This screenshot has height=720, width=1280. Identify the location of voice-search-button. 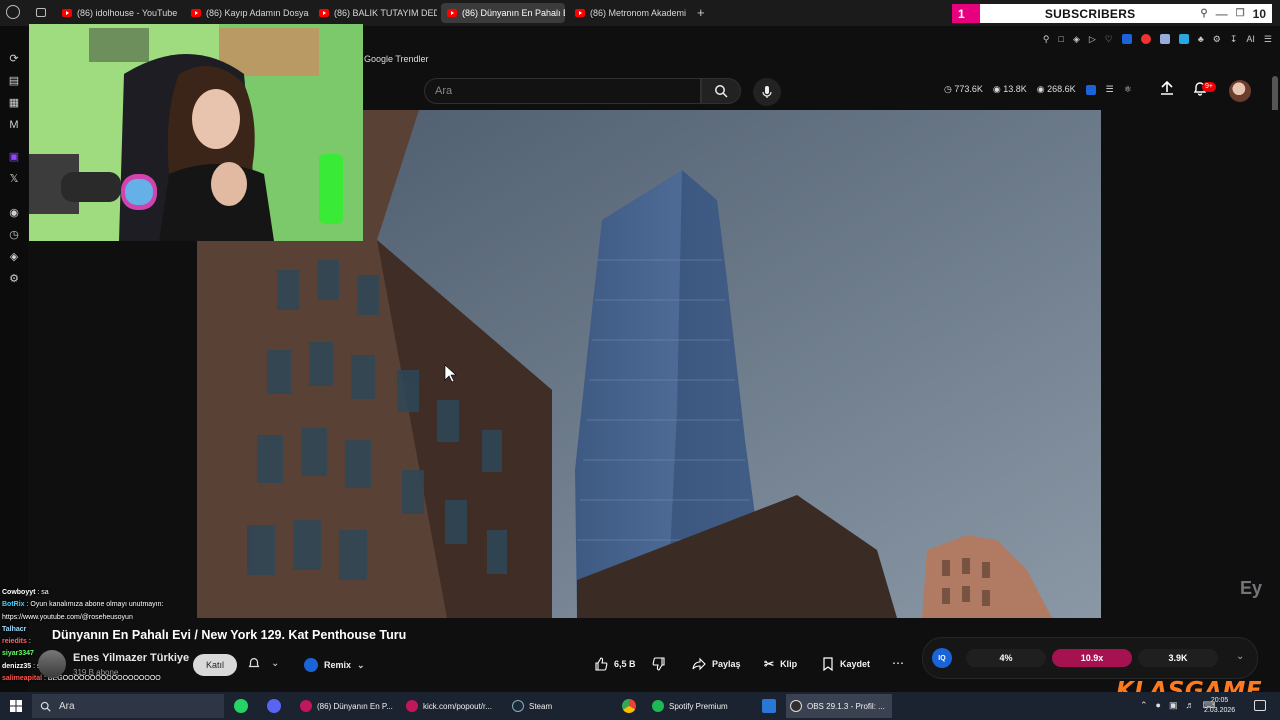
(767, 92).